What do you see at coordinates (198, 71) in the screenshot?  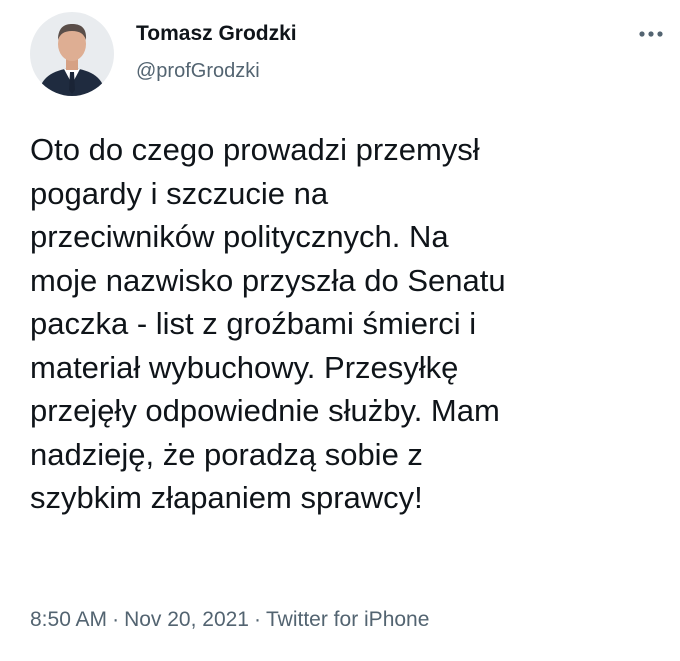 I see `author-handle: @profGrodzki` at bounding box center [198, 71].